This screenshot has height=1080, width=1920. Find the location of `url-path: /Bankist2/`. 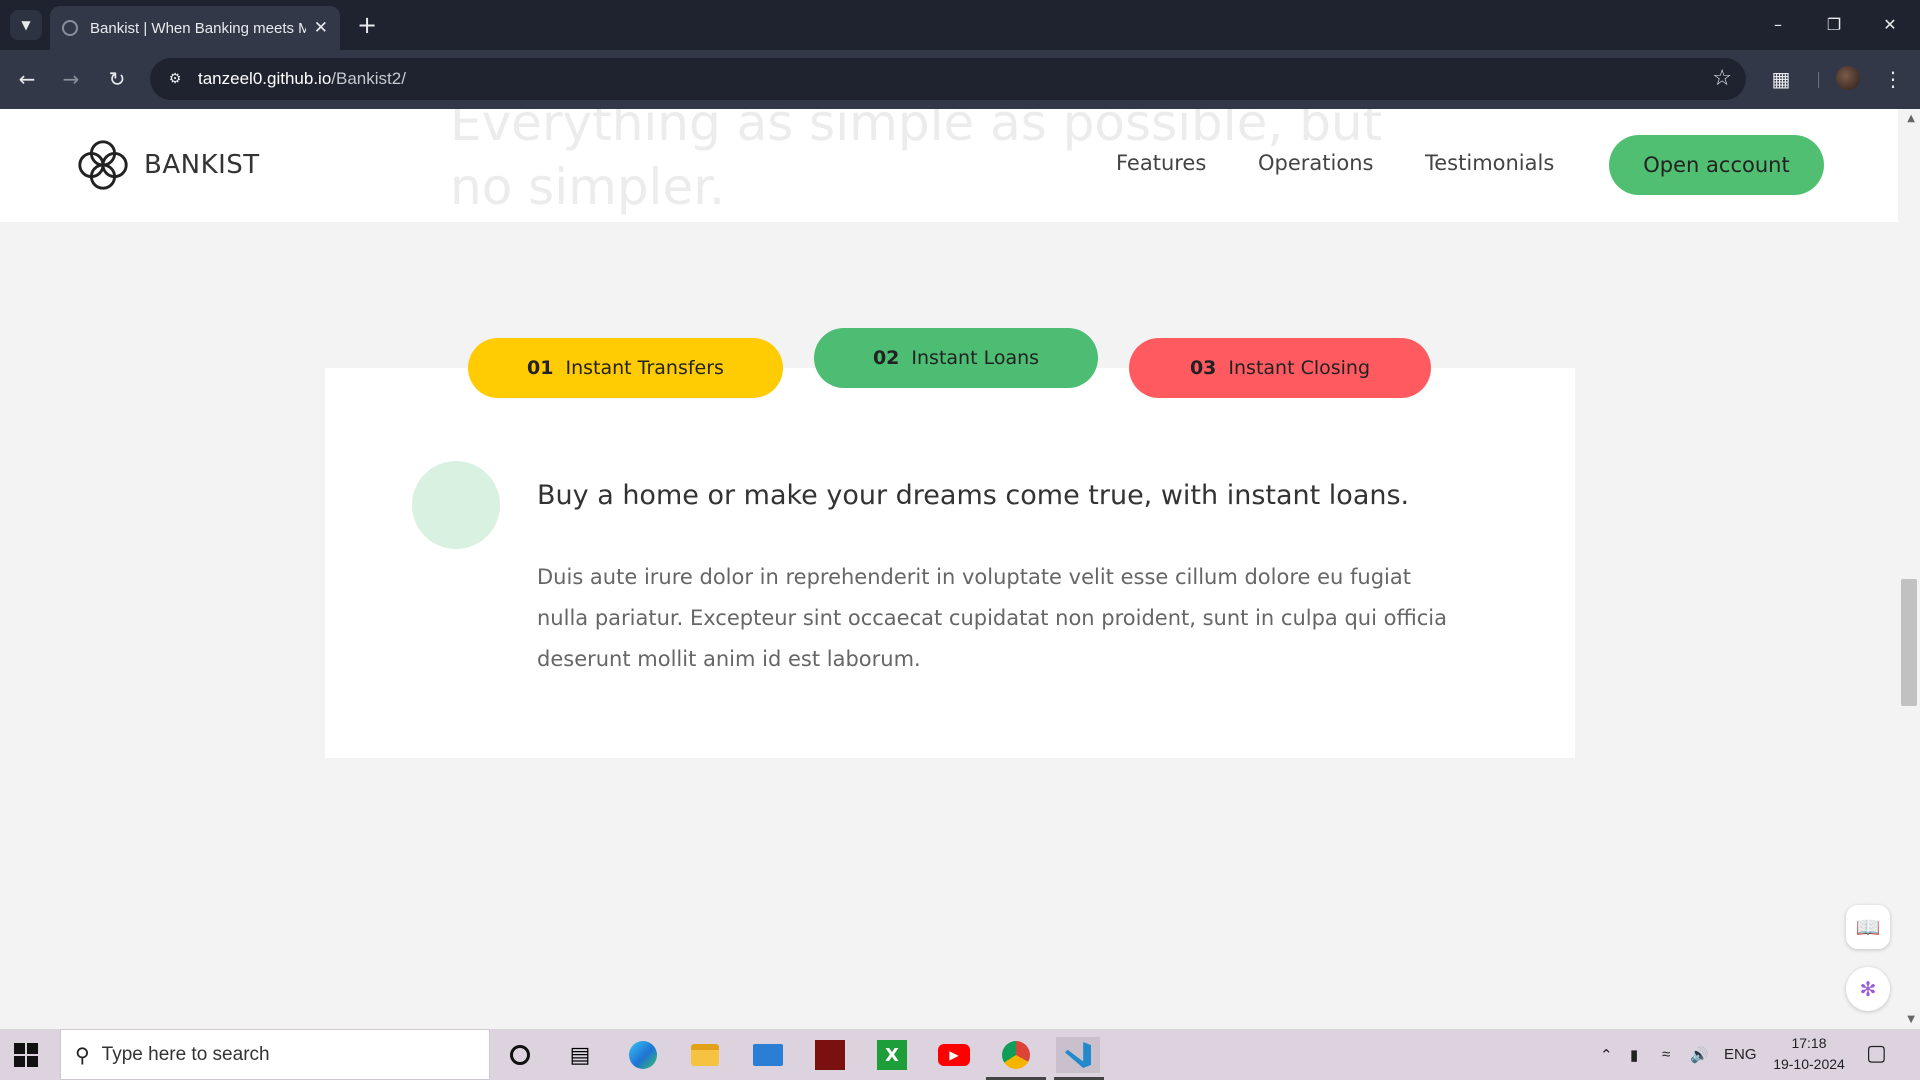

url-path: /Bankist2/ is located at coordinates (368, 78).